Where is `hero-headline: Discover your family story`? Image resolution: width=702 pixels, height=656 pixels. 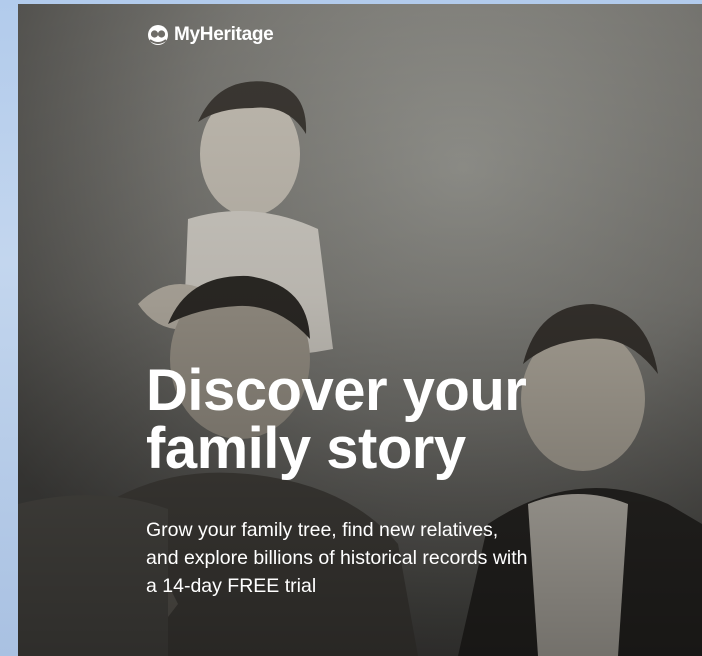
hero-headline: Discover your family story is located at coordinates (416, 420).